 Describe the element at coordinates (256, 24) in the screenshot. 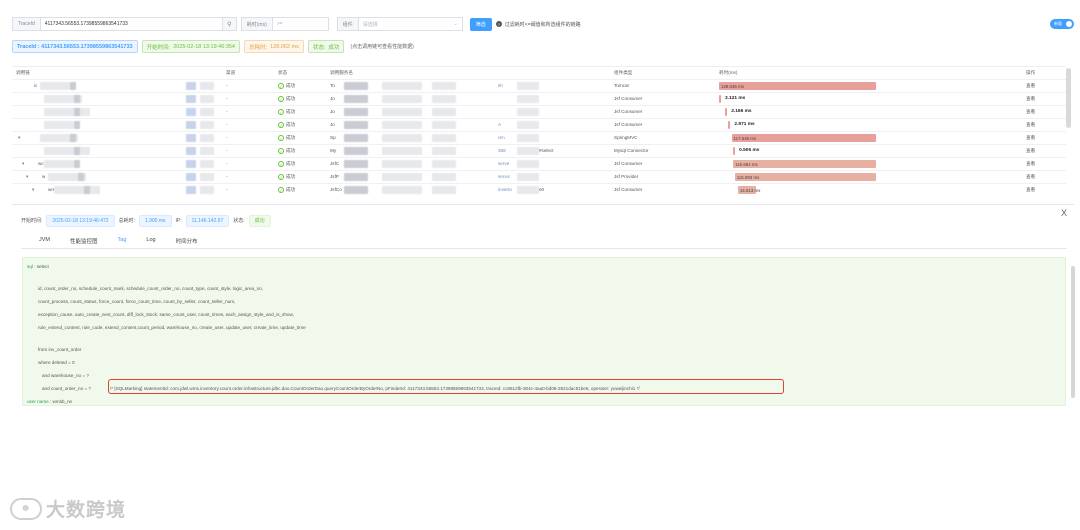

I see `duration-label: 耗时(ms)` at that location.